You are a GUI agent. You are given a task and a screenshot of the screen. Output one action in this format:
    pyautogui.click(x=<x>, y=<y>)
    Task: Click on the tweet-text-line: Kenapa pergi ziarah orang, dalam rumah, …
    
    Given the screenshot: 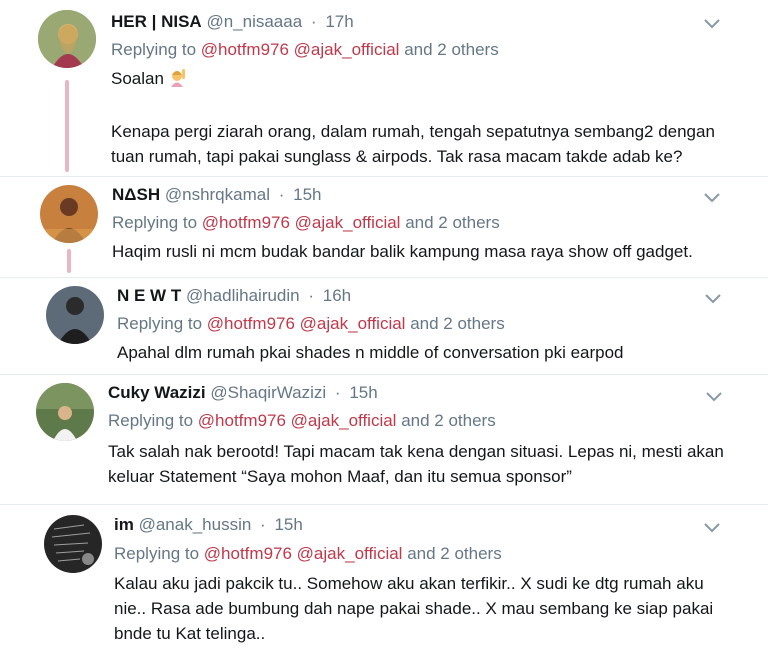 What is the action you would take?
    pyautogui.click(x=413, y=131)
    